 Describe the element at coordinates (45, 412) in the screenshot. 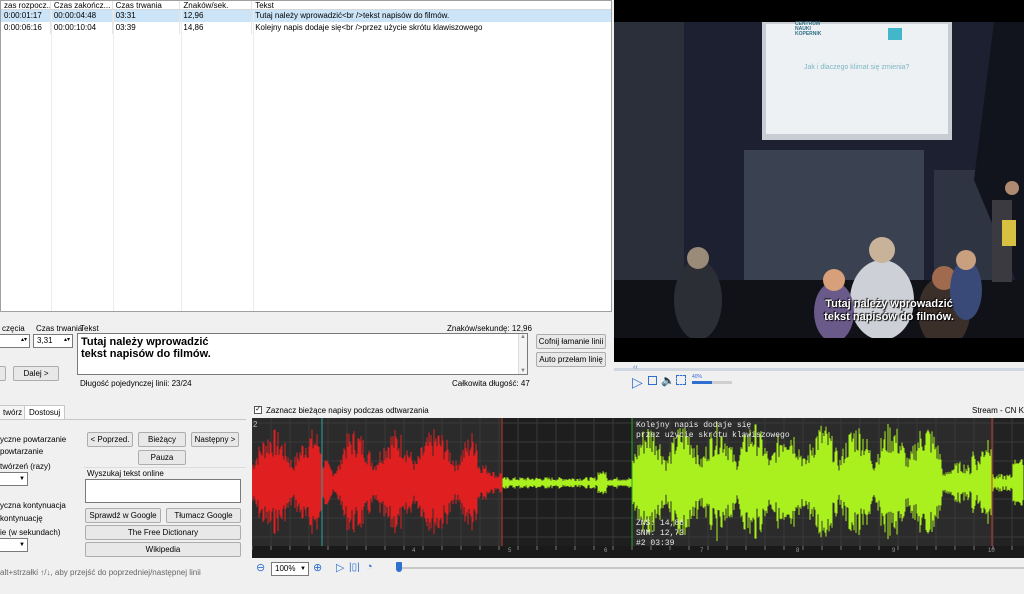

I see `tab-adjust: Dostosuj` at that location.